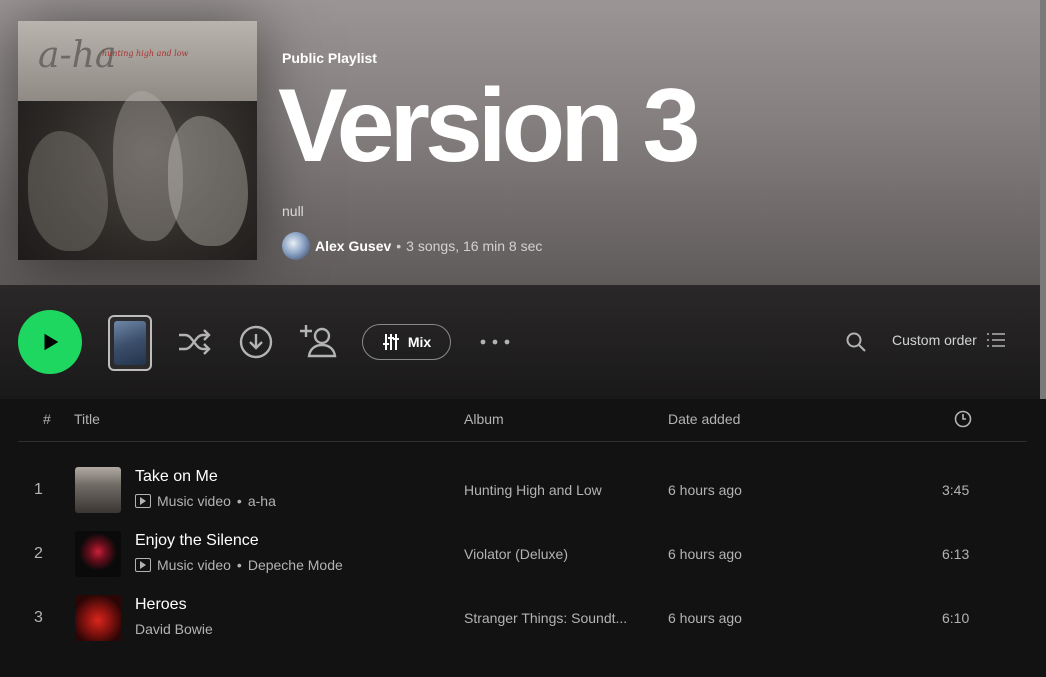 The image size is (1046, 677). I want to click on owner-avatar, so click(296, 246).